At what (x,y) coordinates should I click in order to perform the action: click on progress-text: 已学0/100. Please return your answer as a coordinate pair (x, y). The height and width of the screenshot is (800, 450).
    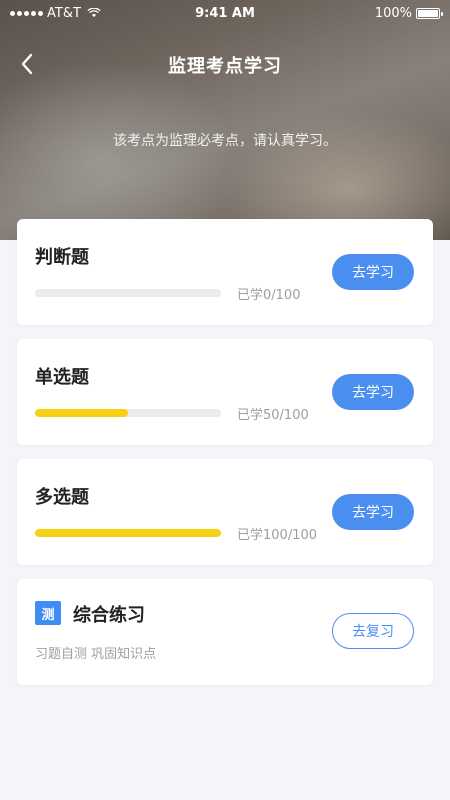
    Looking at the image, I should click on (269, 295).